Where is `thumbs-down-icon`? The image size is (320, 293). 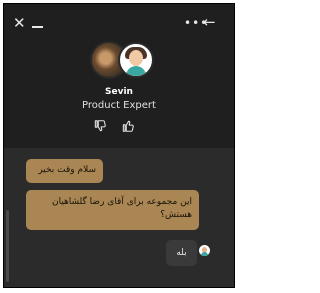
thumbs-down-icon is located at coordinates (100, 126).